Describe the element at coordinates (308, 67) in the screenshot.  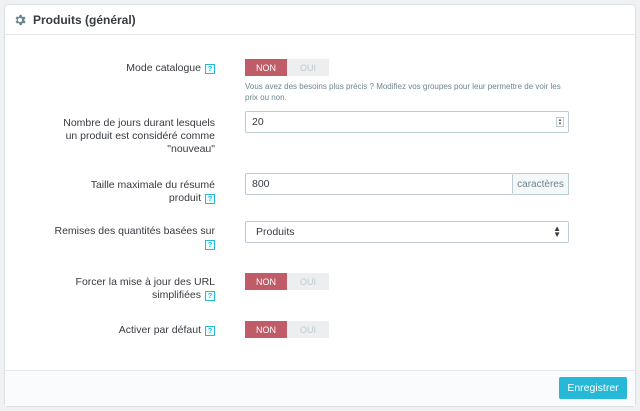
I see `catalog-mode-yes-option: OUI` at that location.